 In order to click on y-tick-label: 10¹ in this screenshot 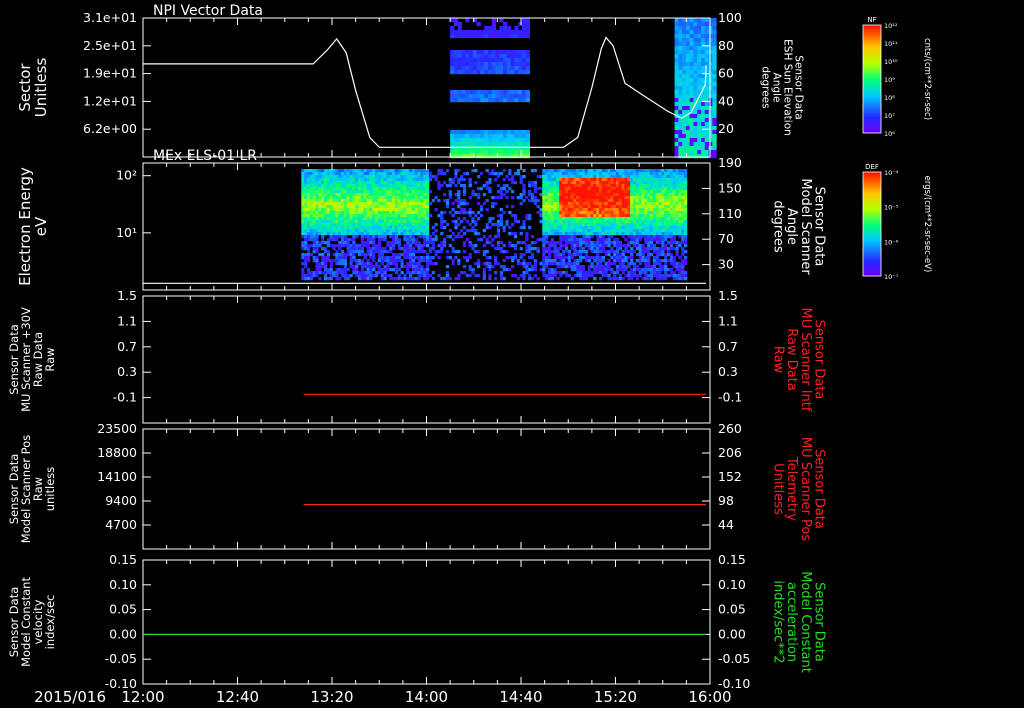, I will do `click(126, 232)`.